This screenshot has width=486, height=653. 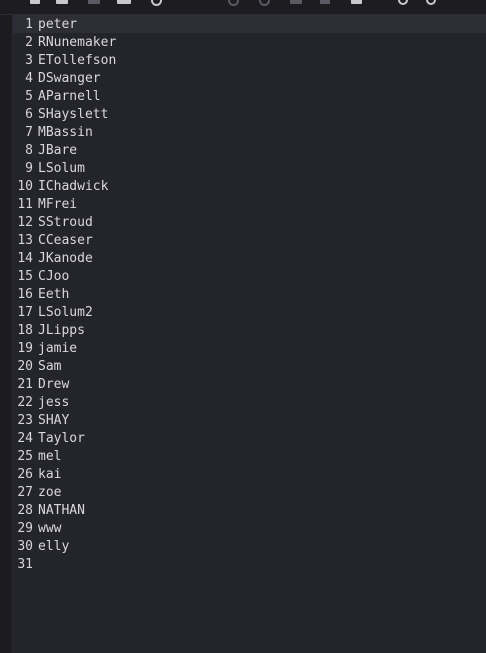 I want to click on editor-line: 27 zoe, so click(x=249, y=493).